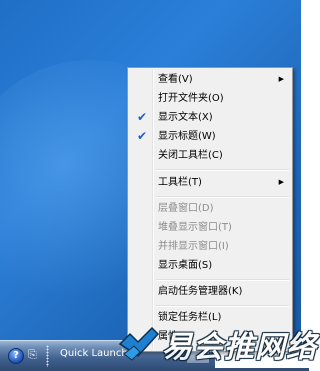 This screenshot has height=371, width=320. Describe the element at coordinates (200, 291) in the screenshot. I see `menu-item-label: 启动任务管理器(K)` at that location.